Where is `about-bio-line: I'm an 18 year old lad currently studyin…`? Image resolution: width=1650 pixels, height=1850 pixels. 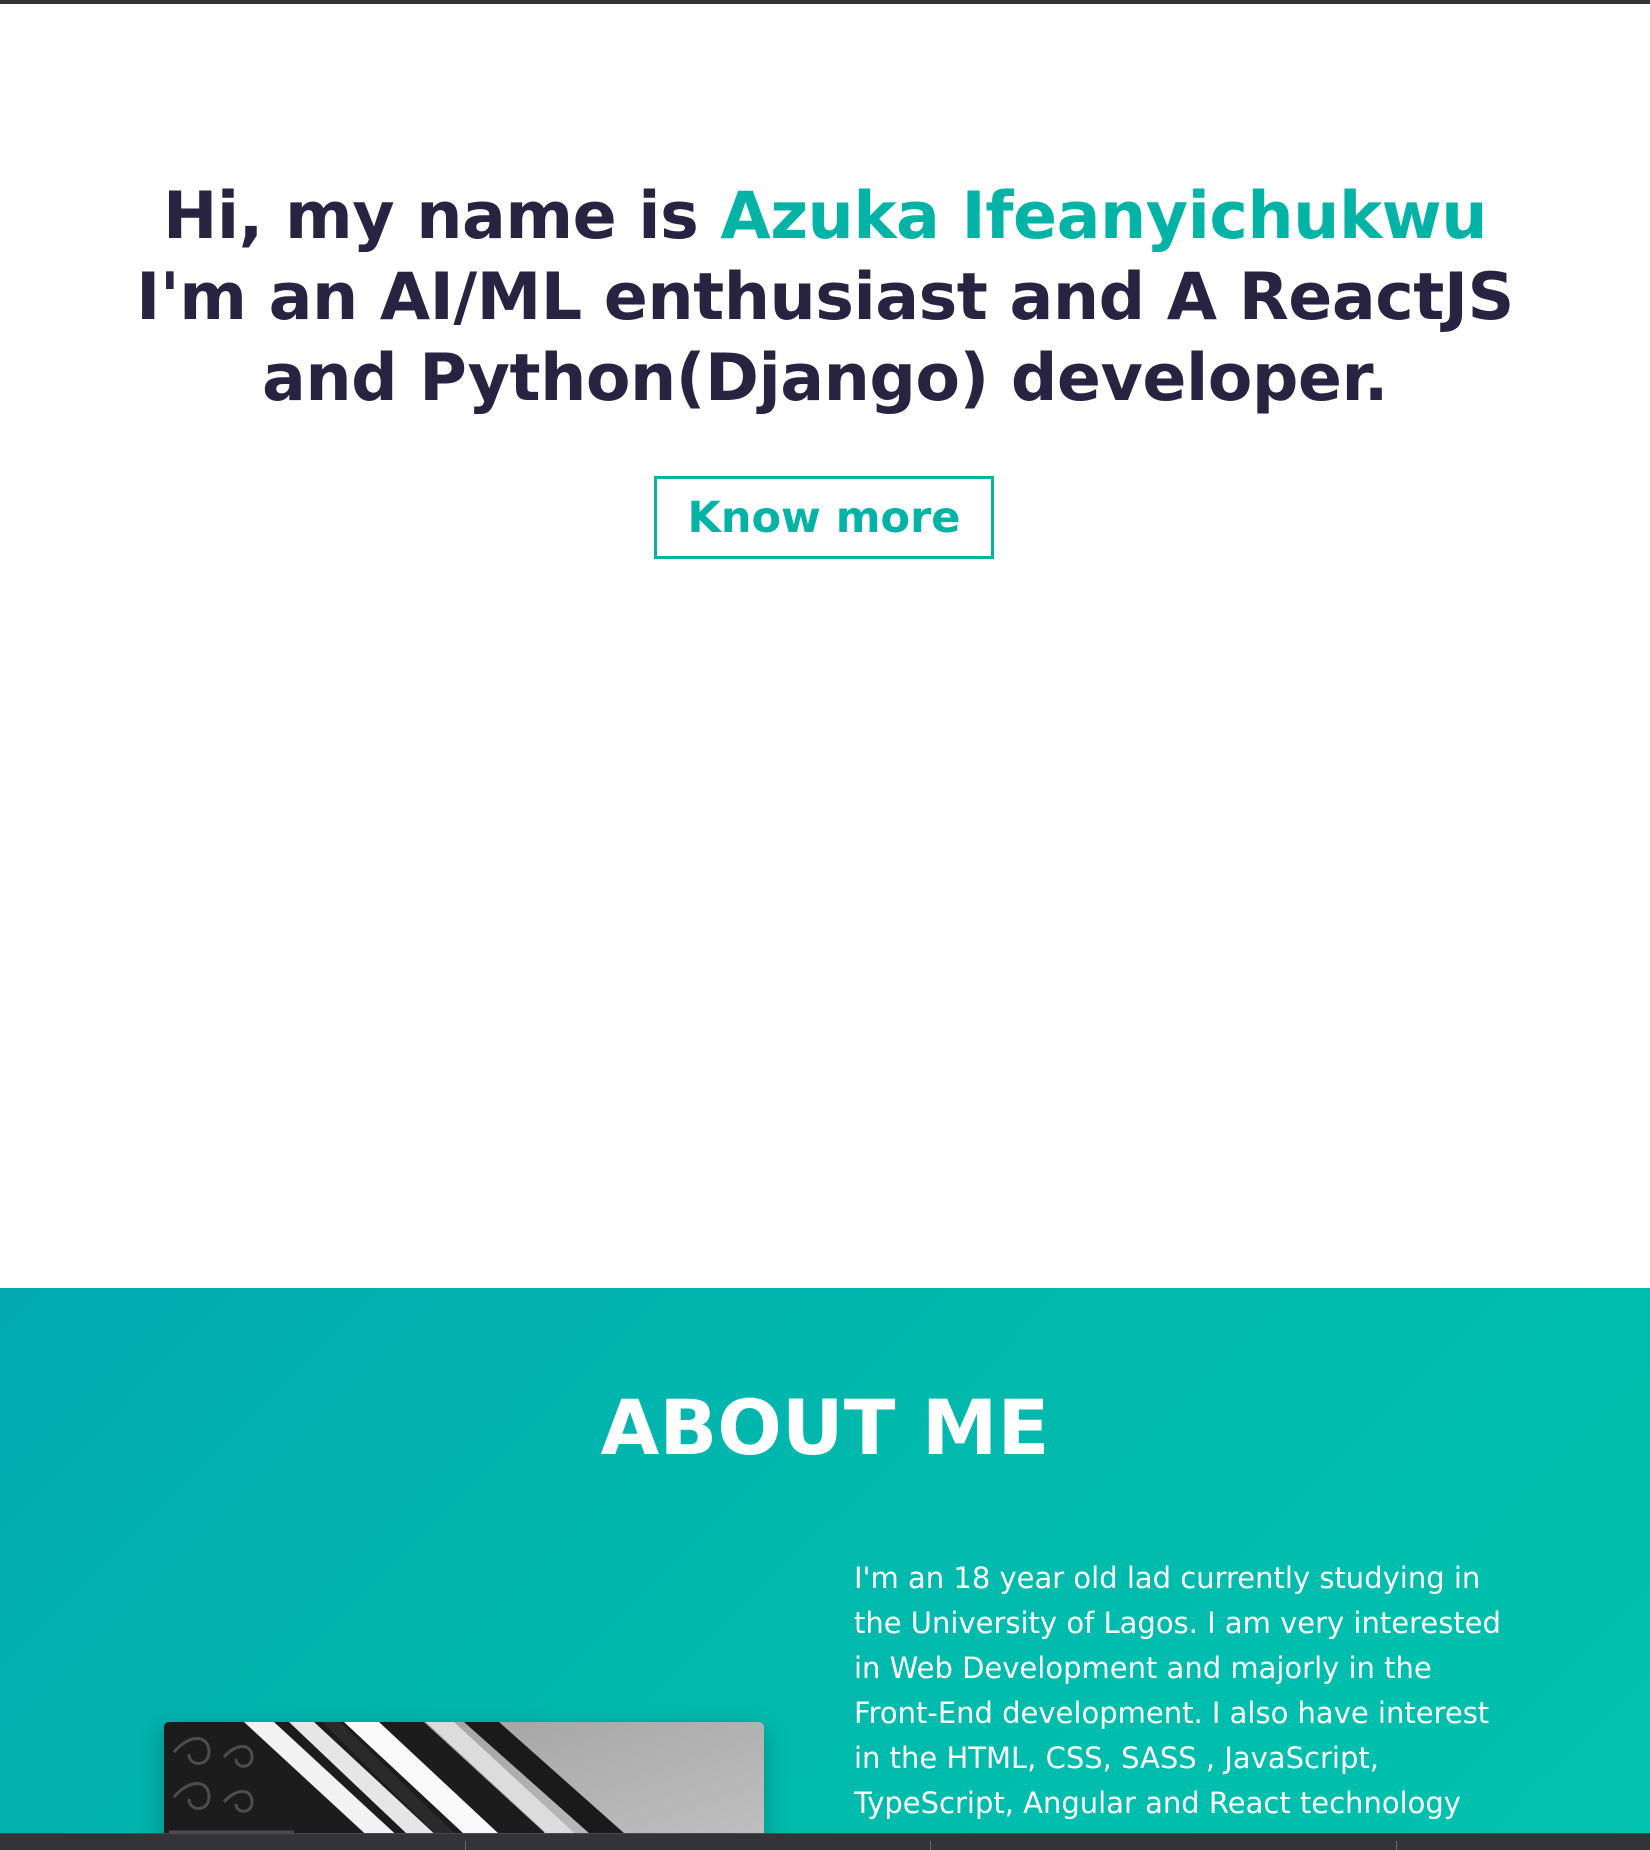
about-bio-line: I'm an 18 year old lad currently studyin… is located at coordinates (1167, 1578).